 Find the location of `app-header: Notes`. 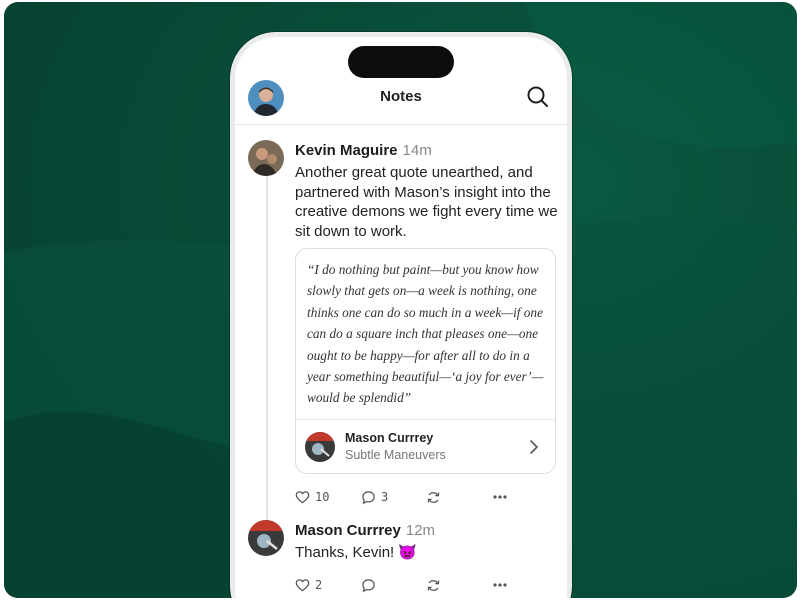

app-header: Notes is located at coordinates (401, 100).